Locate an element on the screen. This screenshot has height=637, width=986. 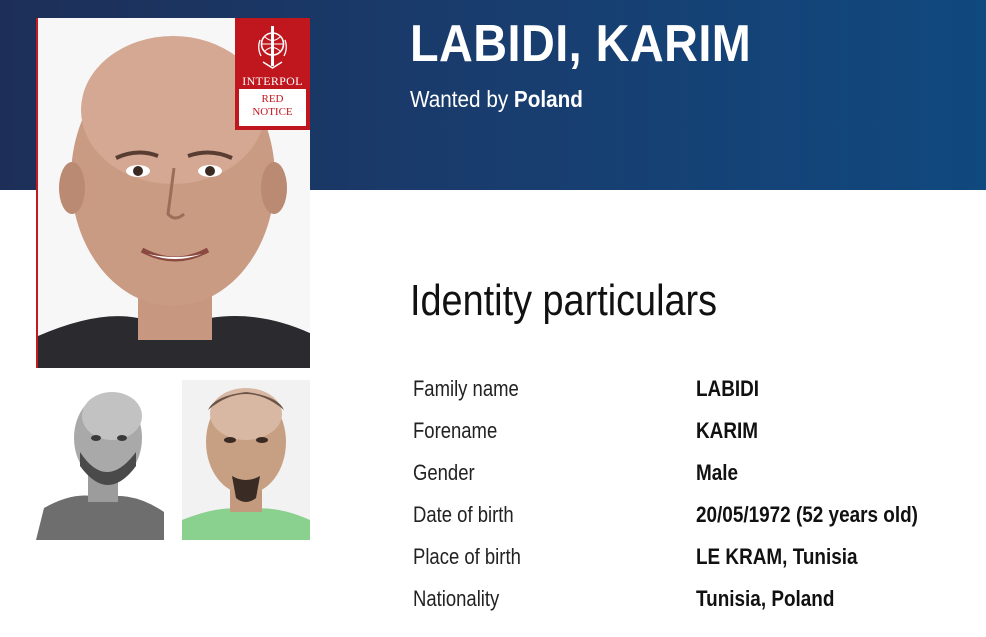
particular-label: Family name is located at coordinates (466, 388).